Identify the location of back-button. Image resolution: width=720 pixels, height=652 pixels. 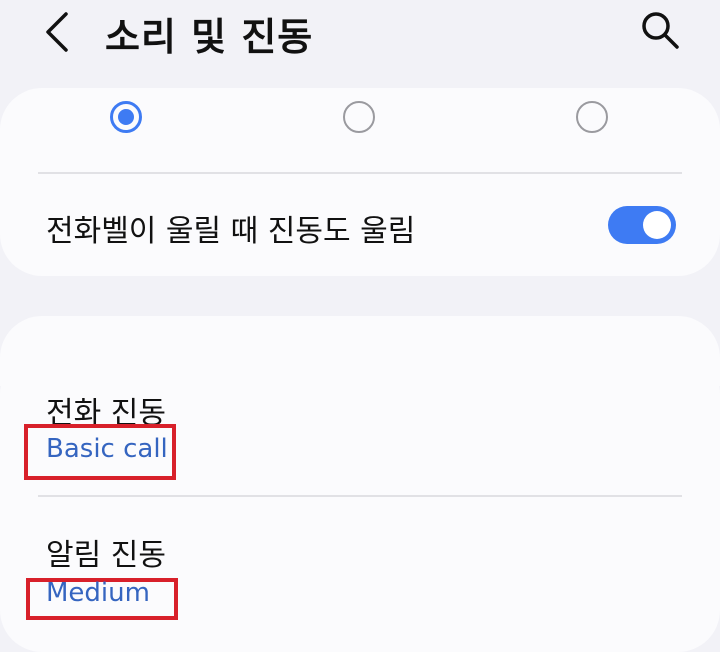
(60, 32).